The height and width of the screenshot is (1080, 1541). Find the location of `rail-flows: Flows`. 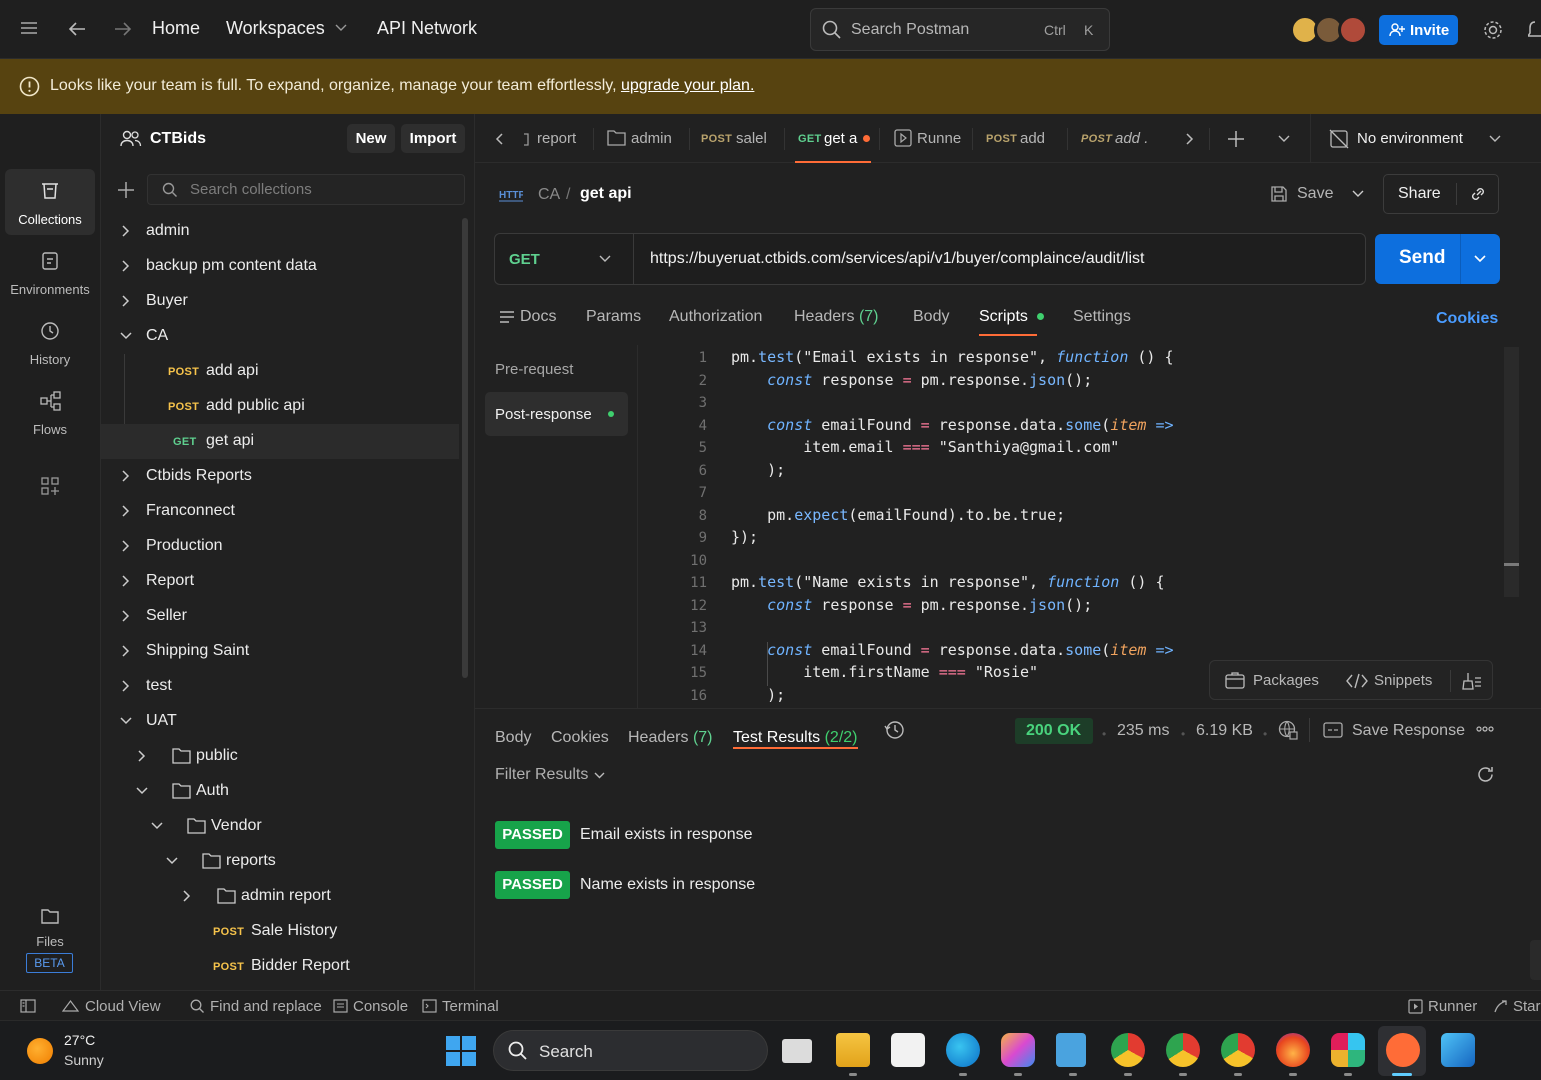

rail-flows: Flows is located at coordinates (50, 412).